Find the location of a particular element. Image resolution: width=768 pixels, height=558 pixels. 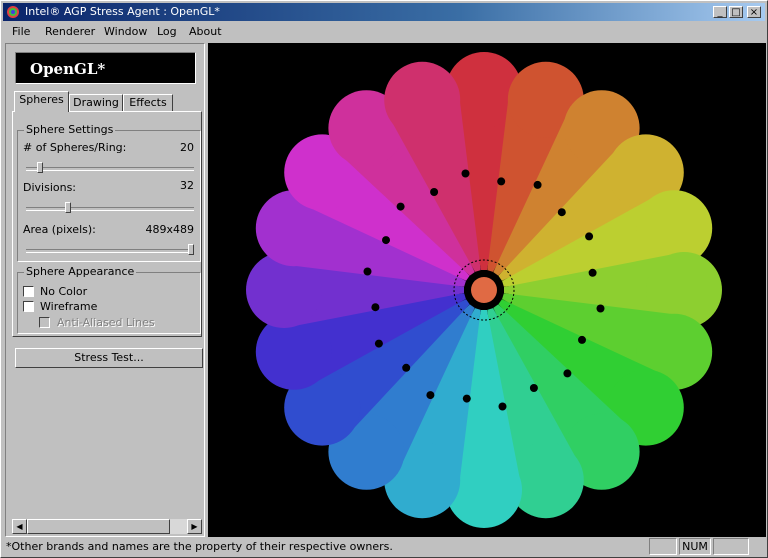

menu-log: Log is located at coordinates (167, 31).